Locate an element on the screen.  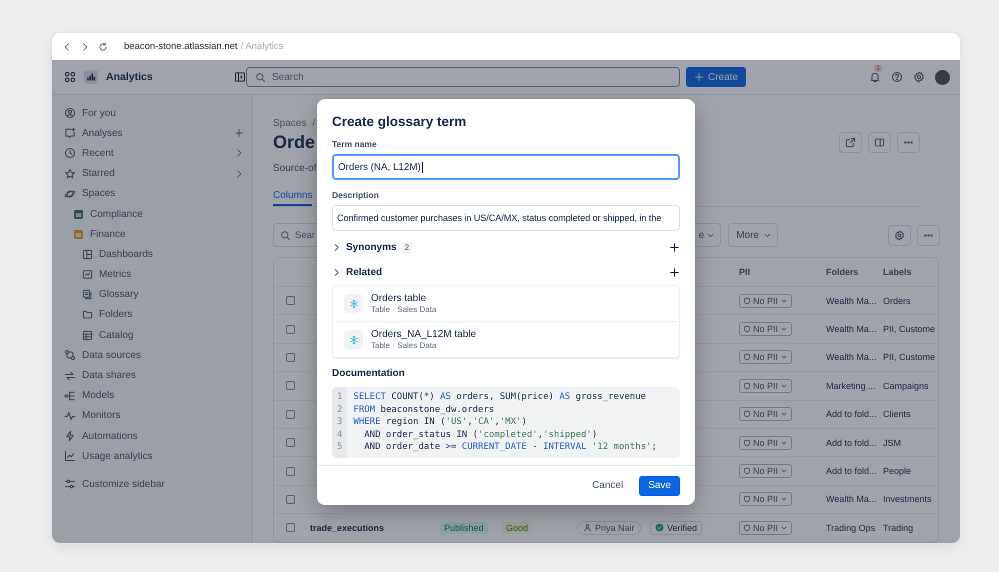
search-field: Search is located at coordinates (463, 77).